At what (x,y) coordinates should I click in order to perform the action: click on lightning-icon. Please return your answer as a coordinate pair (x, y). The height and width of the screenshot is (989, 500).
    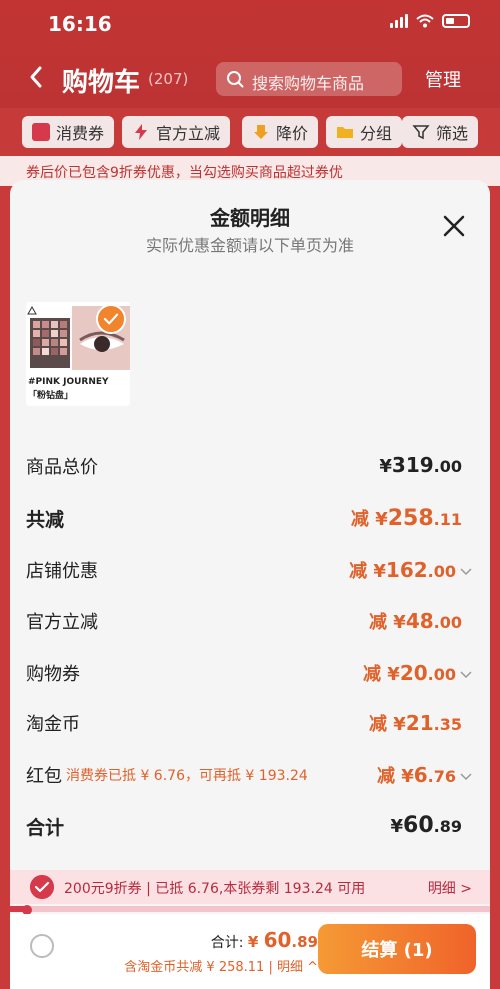
    Looking at the image, I should click on (141, 132).